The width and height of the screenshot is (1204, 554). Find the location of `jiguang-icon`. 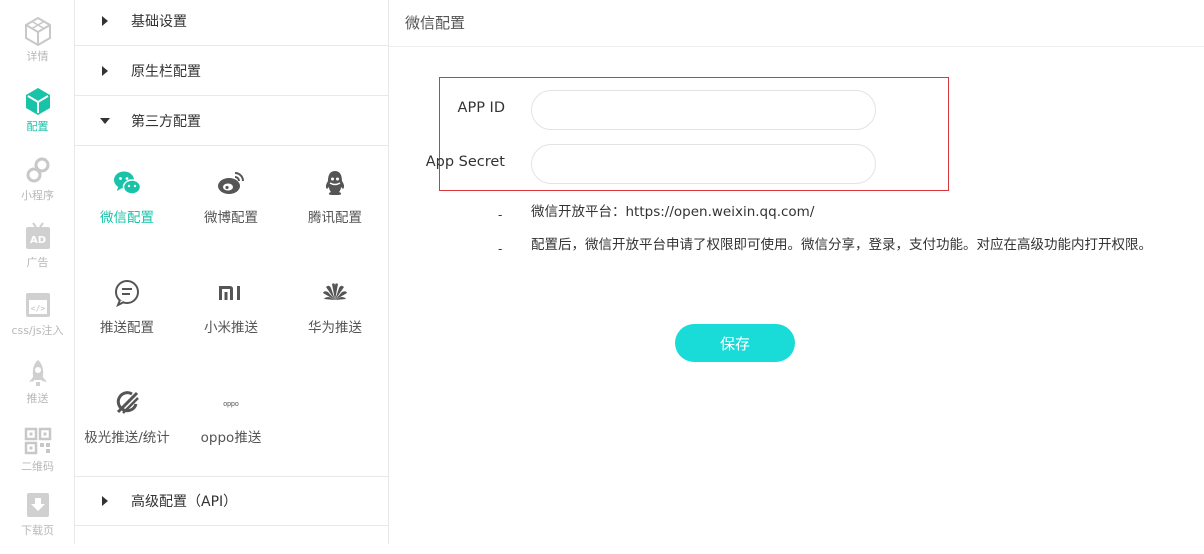

jiguang-icon is located at coordinates (127, 402).